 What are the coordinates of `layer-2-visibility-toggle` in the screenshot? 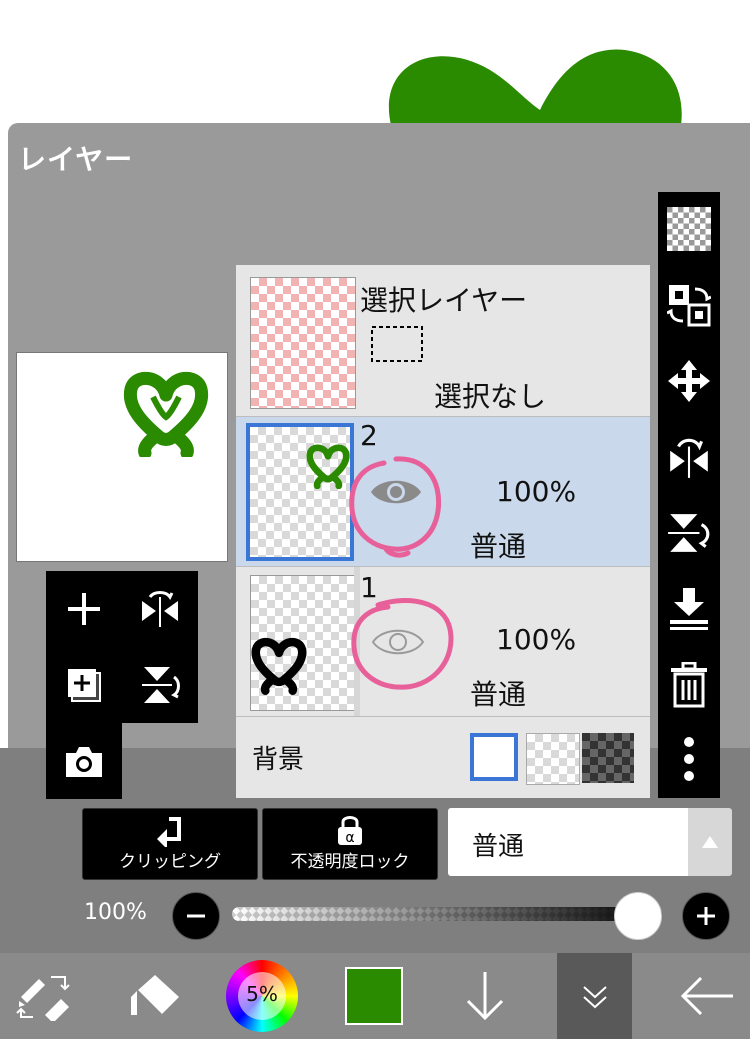 It's located at (396, 492).